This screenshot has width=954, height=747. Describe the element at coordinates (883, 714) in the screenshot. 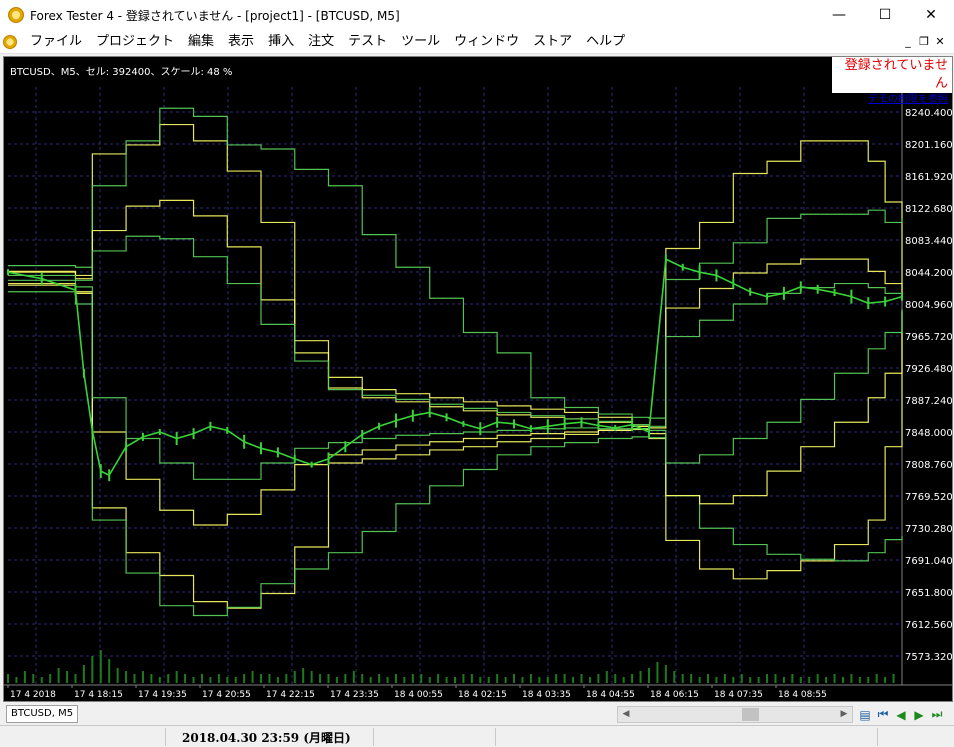

I see `first-bar-icon: ⏮` at that location.